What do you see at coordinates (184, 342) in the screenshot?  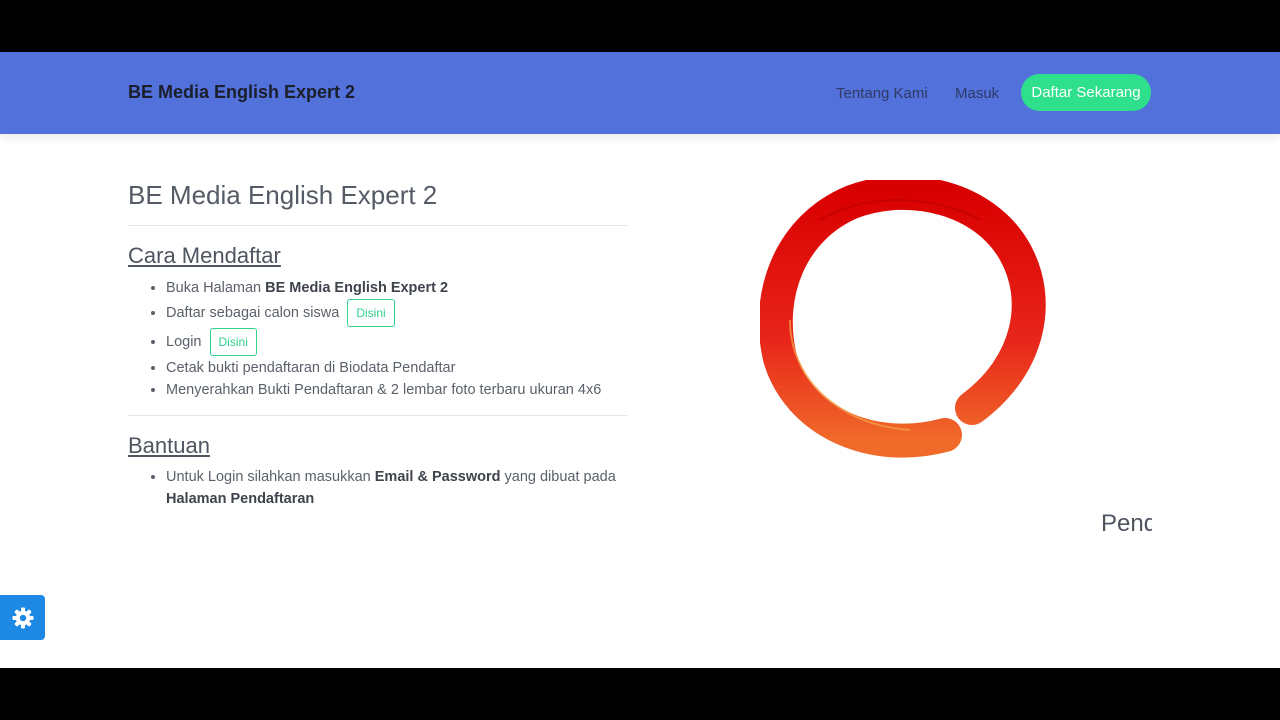 I see `list-item-text: Login` at bounding box center [184, 342].